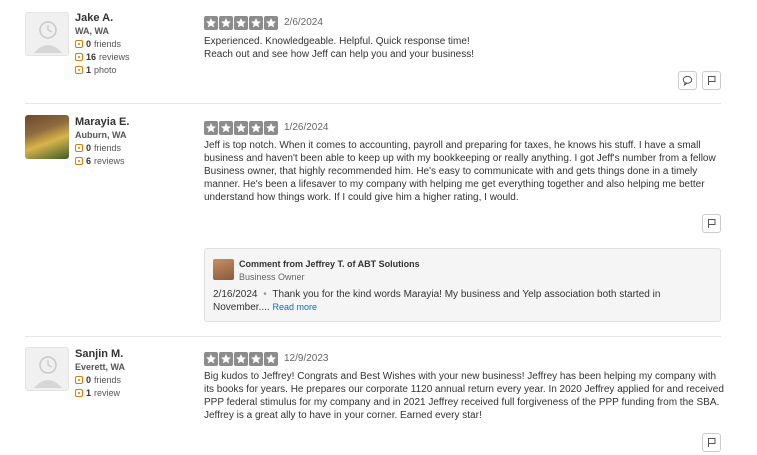 The width and height of the screenshot is (757, 455). Describe the element at coordinates (329, 264) in the screenshot. I see `owner-comment-title: Comment from Jeffrey T. of ABT Solutions` at that location.